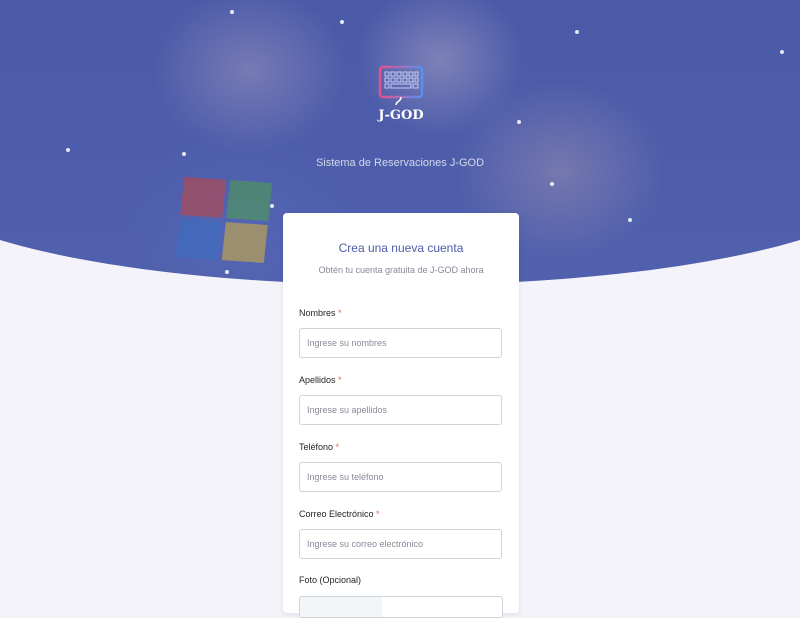 Image resolution: width=800 pixels, height=618 pixels. I want to click on telefono-input, so click(400, 477).